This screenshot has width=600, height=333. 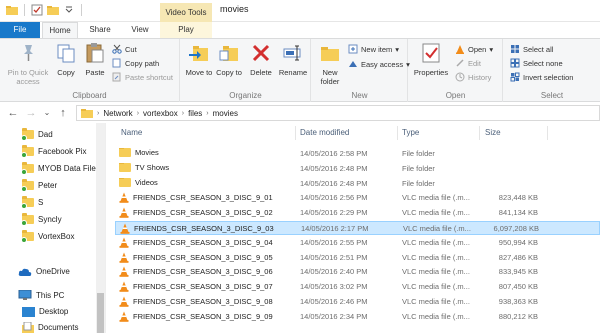 I want to click on edit-button: Edit, so click(x=468, y=63).